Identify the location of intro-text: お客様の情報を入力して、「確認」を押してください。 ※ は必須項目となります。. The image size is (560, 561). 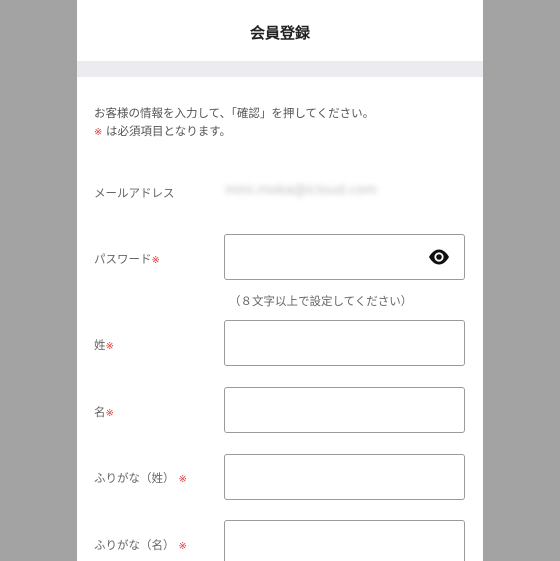
(234, 123).